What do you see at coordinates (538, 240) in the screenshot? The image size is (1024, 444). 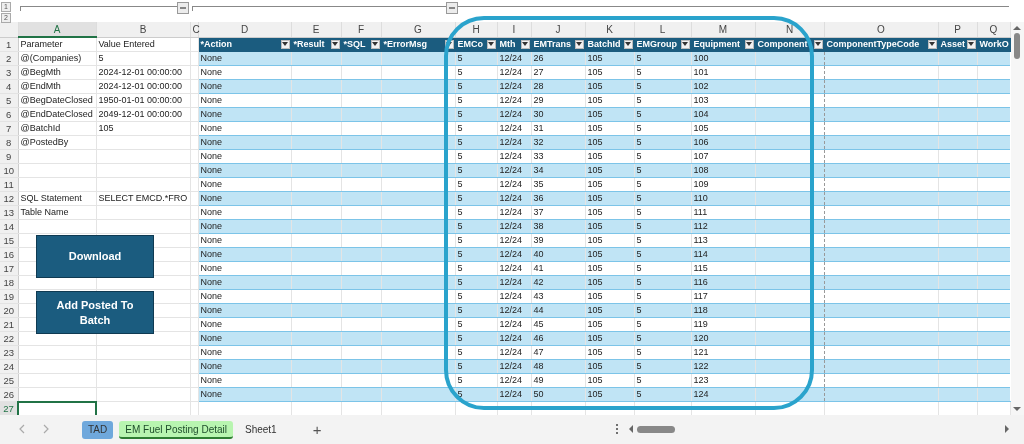 I see `table-cell: 39` at bounding box center [538, 240].